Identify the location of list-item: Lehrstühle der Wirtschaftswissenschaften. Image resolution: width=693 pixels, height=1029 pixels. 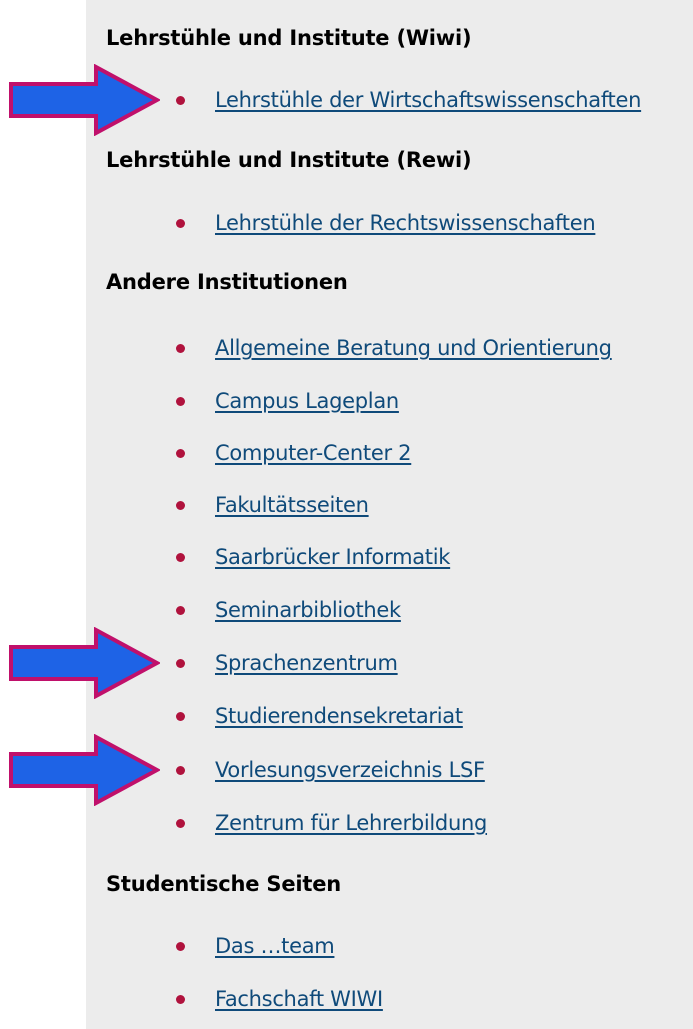
(408, 100).